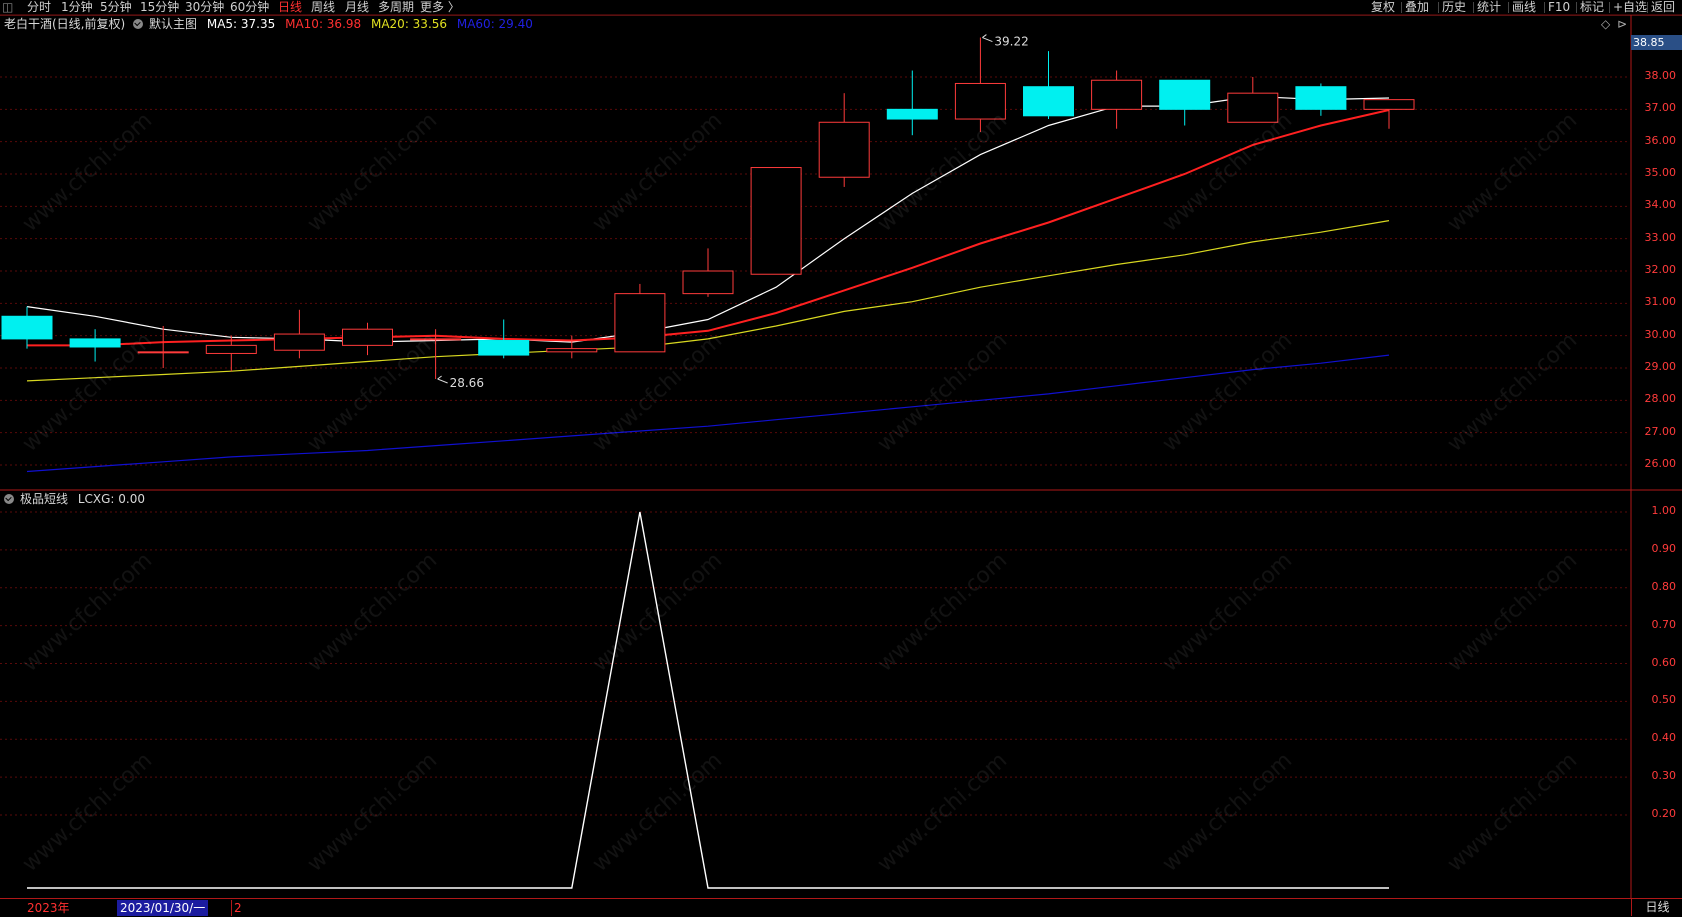 This screenshot has height=917, width=1682. Describe the element at coordinates (467, 383) in the screenshot. I see `extreme-price-label: 28.66` at that location.